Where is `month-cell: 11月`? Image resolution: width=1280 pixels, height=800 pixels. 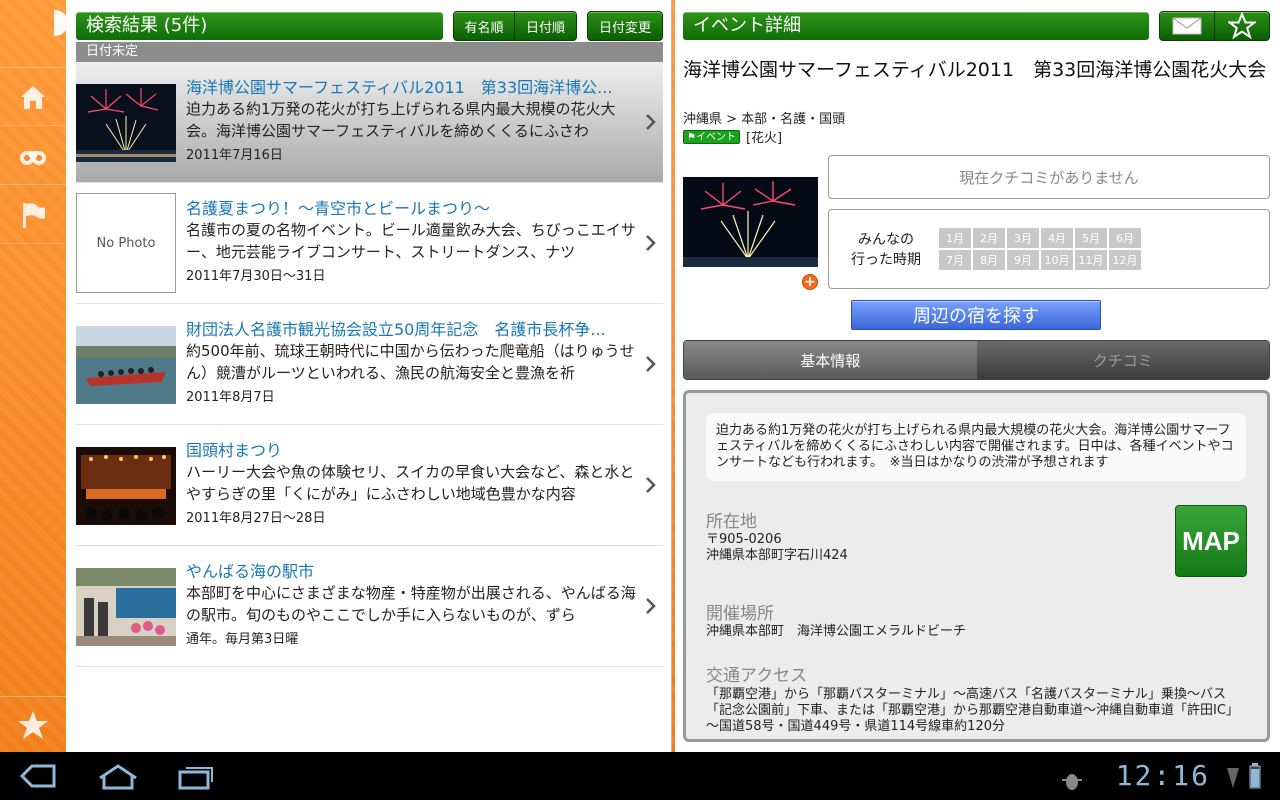
month-cell: 11月 is located at coordinates (1091, 260).